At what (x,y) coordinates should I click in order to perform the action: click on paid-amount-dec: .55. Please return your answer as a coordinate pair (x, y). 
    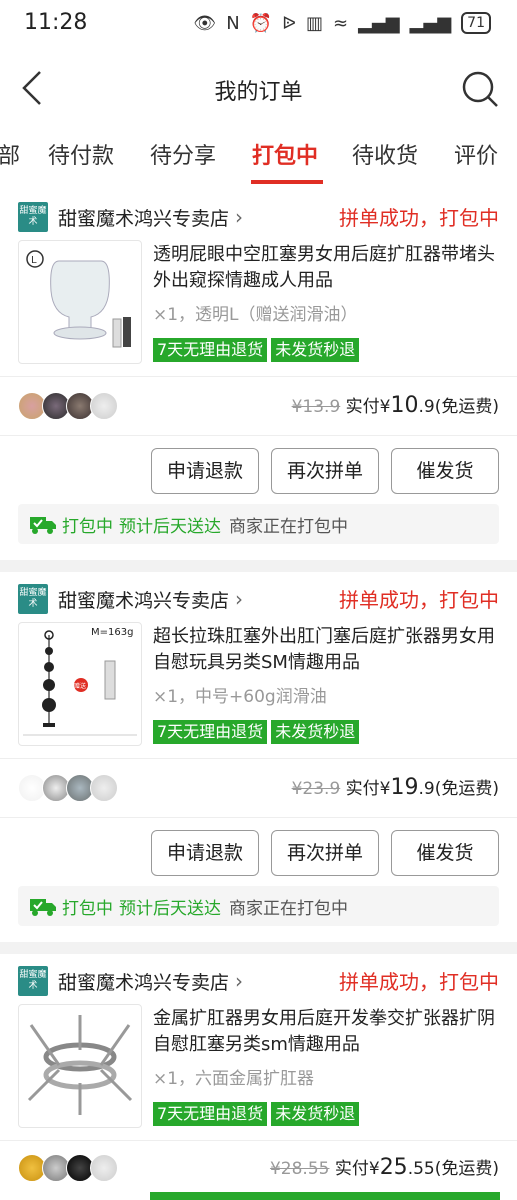
    Looking at the image, I should click on (421, 1169).